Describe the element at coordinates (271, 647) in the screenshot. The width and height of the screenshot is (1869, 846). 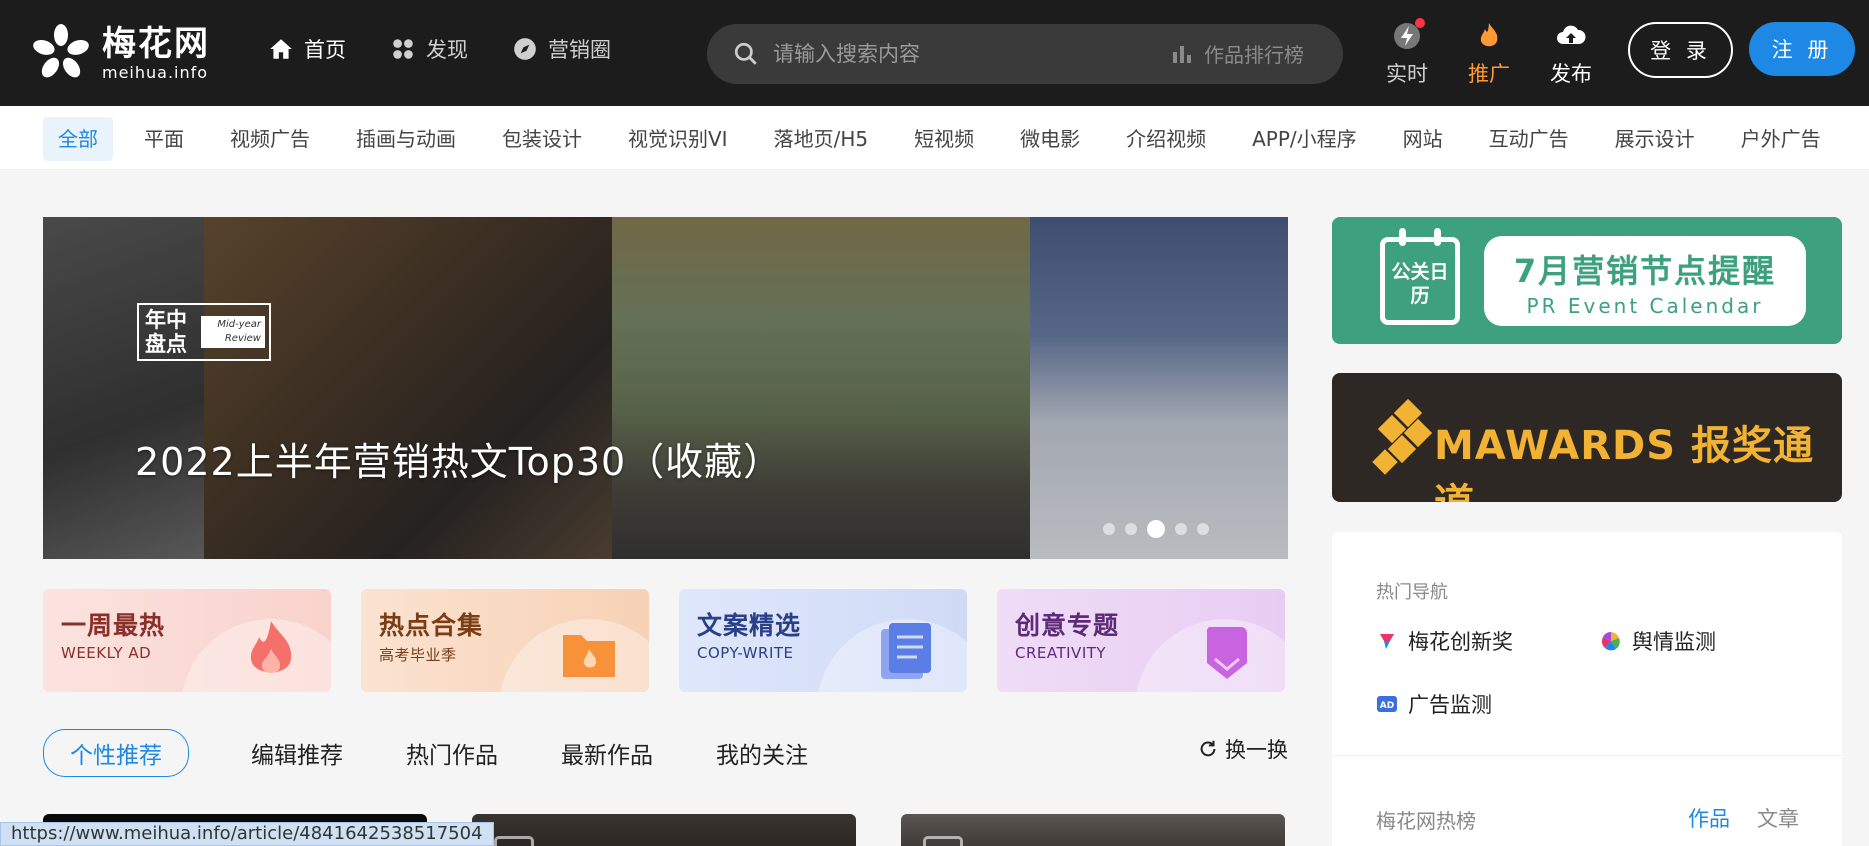
I see `fire-icon` at that location.